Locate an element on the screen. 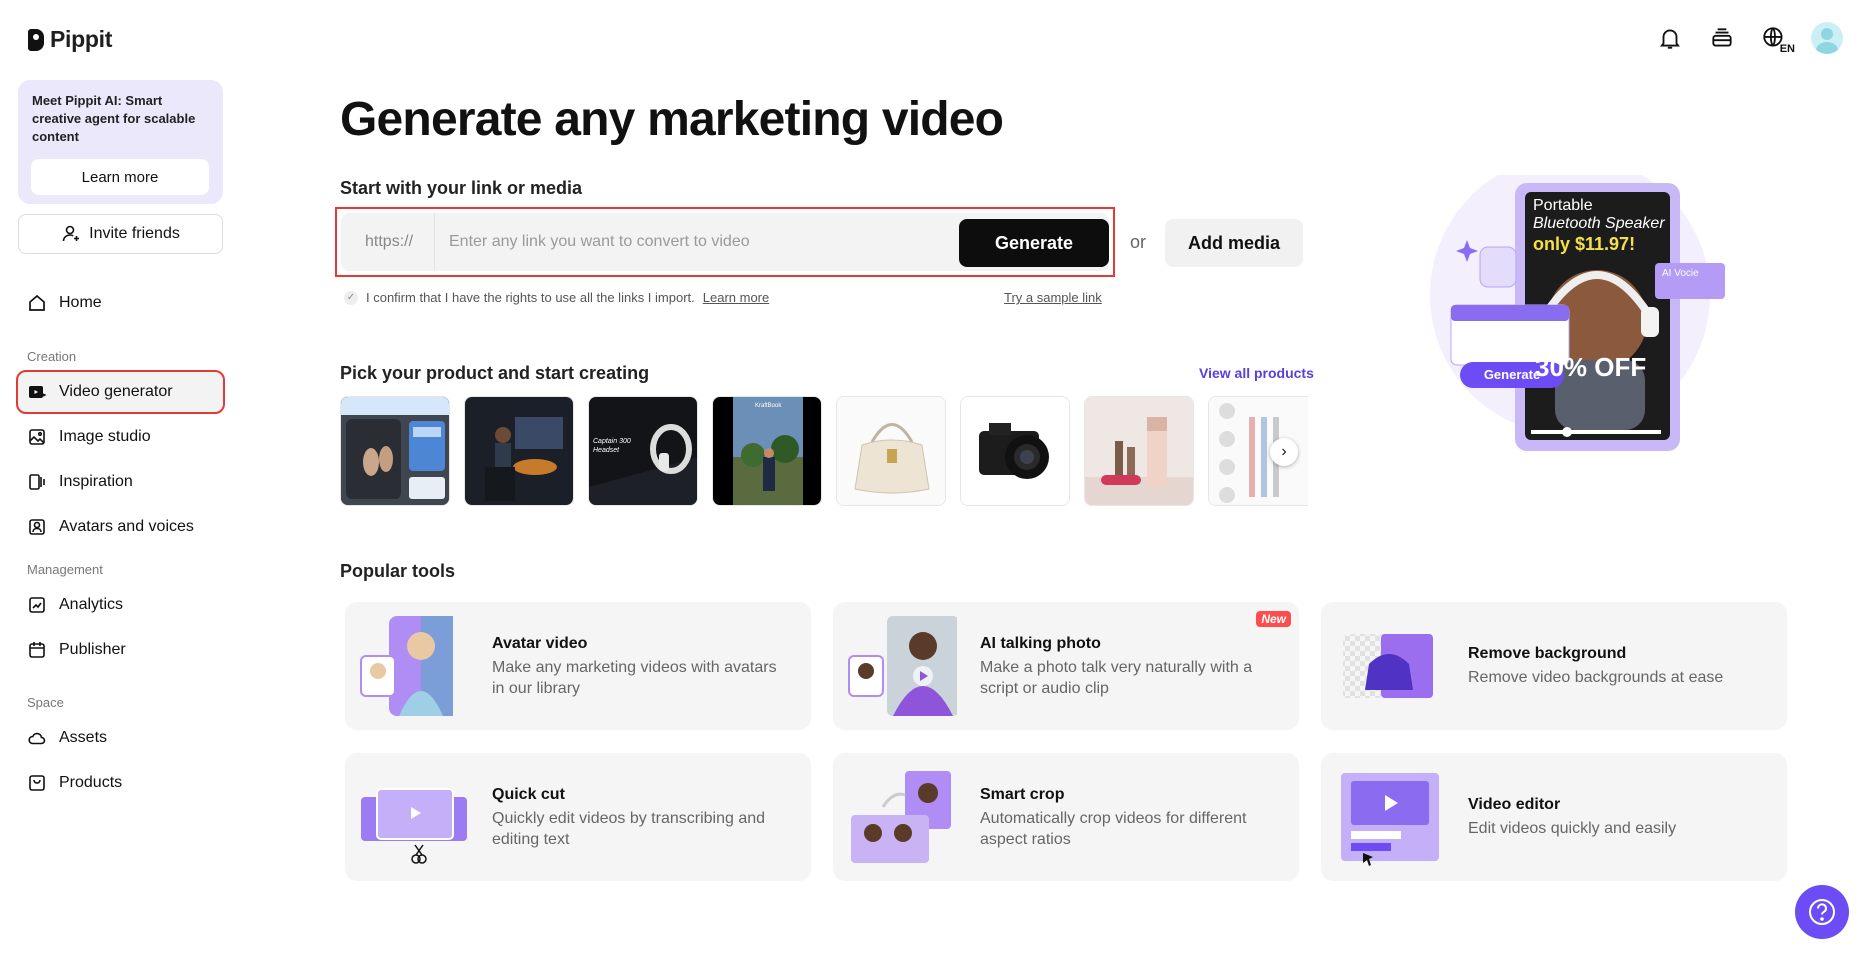 This screenshot has width=1865, height=969. help-button is located at coordinates (1822, 912).